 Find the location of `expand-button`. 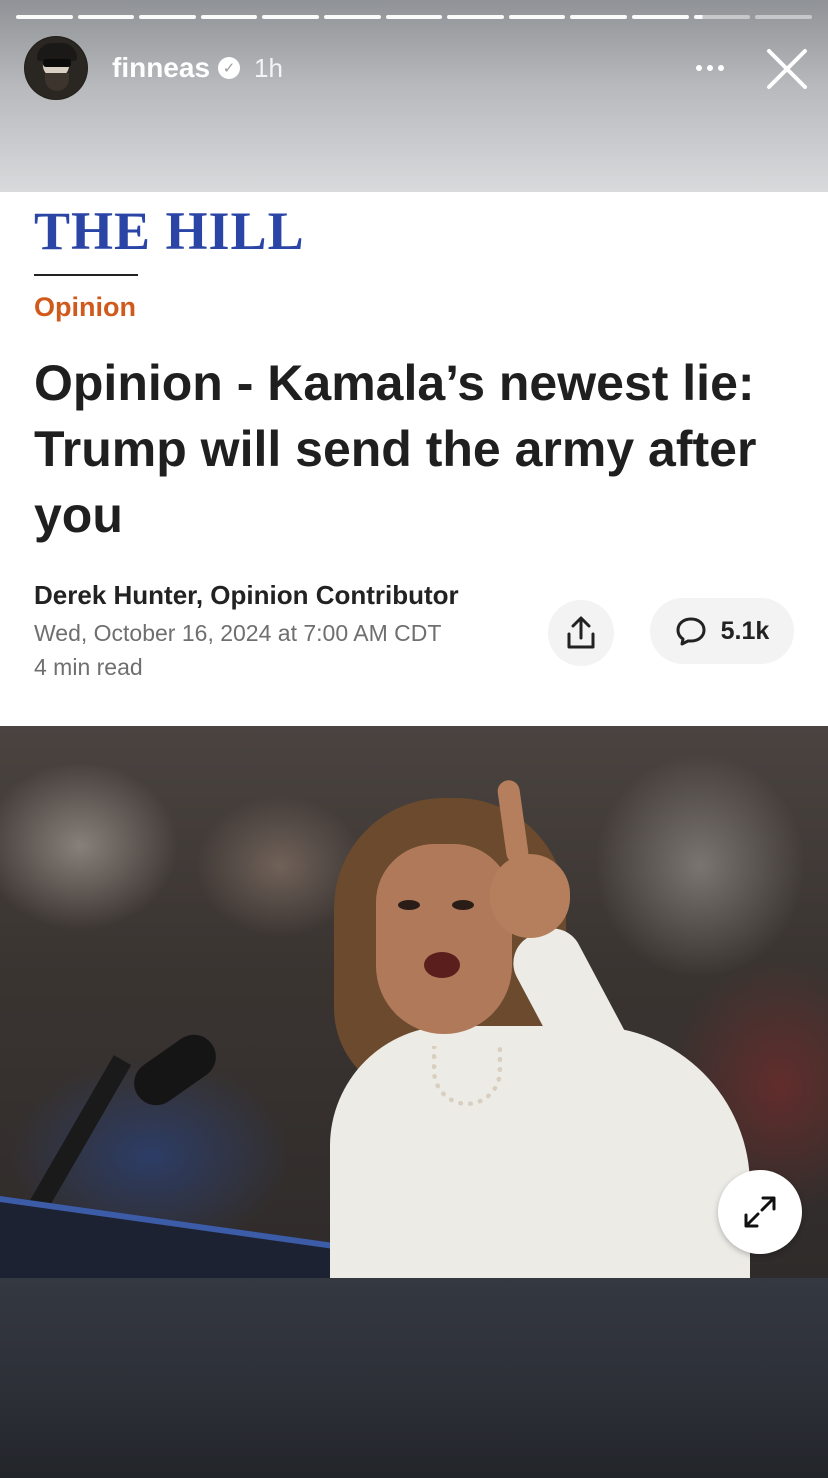

expand-button is located at coordinates (760, 1212).